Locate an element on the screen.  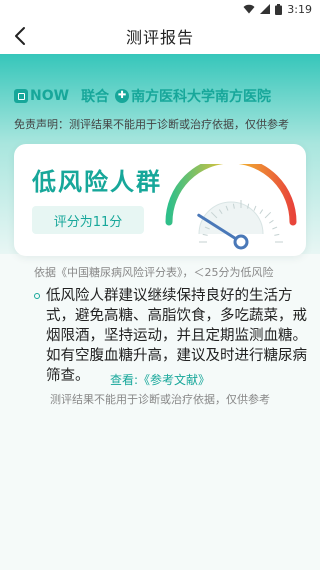
partner-row: NOW 联合 ✚ 南方医科大学南方医院 is located at coordinates (142, 96).